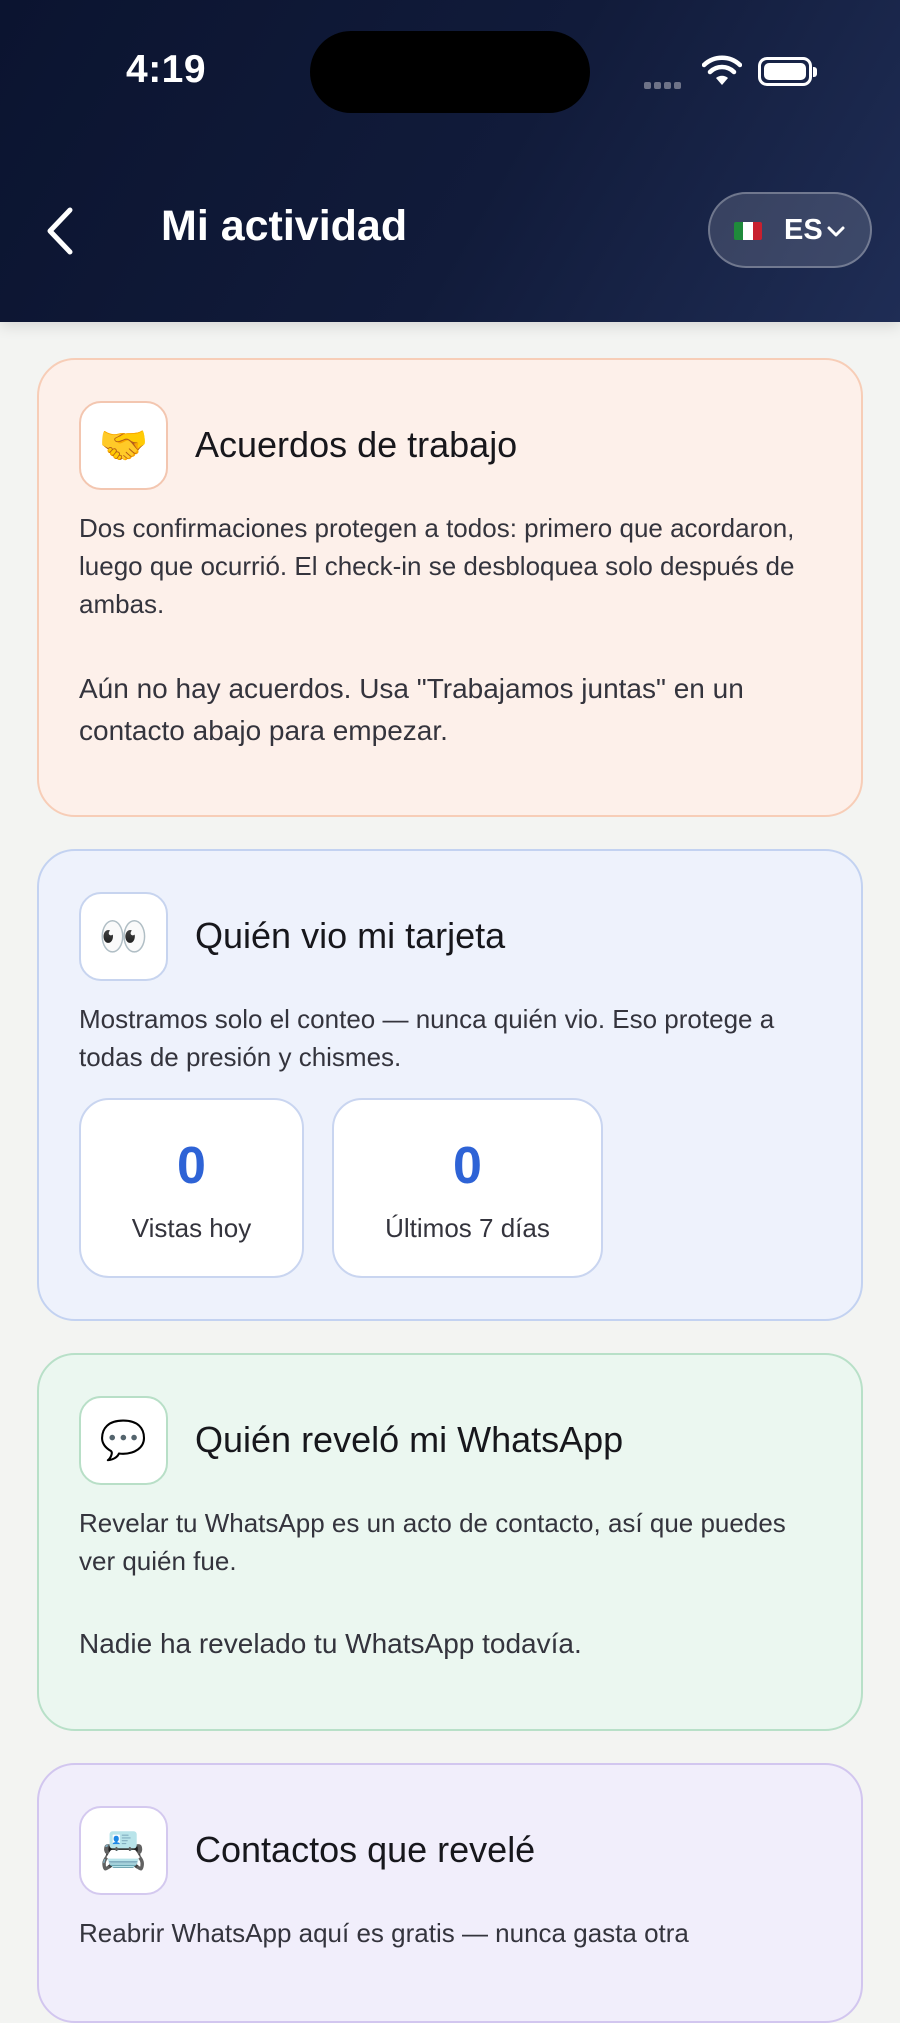  Describe the element at coordinates (284, 226) in the screenshot. I see `page-title: Mi actividad` at that location.